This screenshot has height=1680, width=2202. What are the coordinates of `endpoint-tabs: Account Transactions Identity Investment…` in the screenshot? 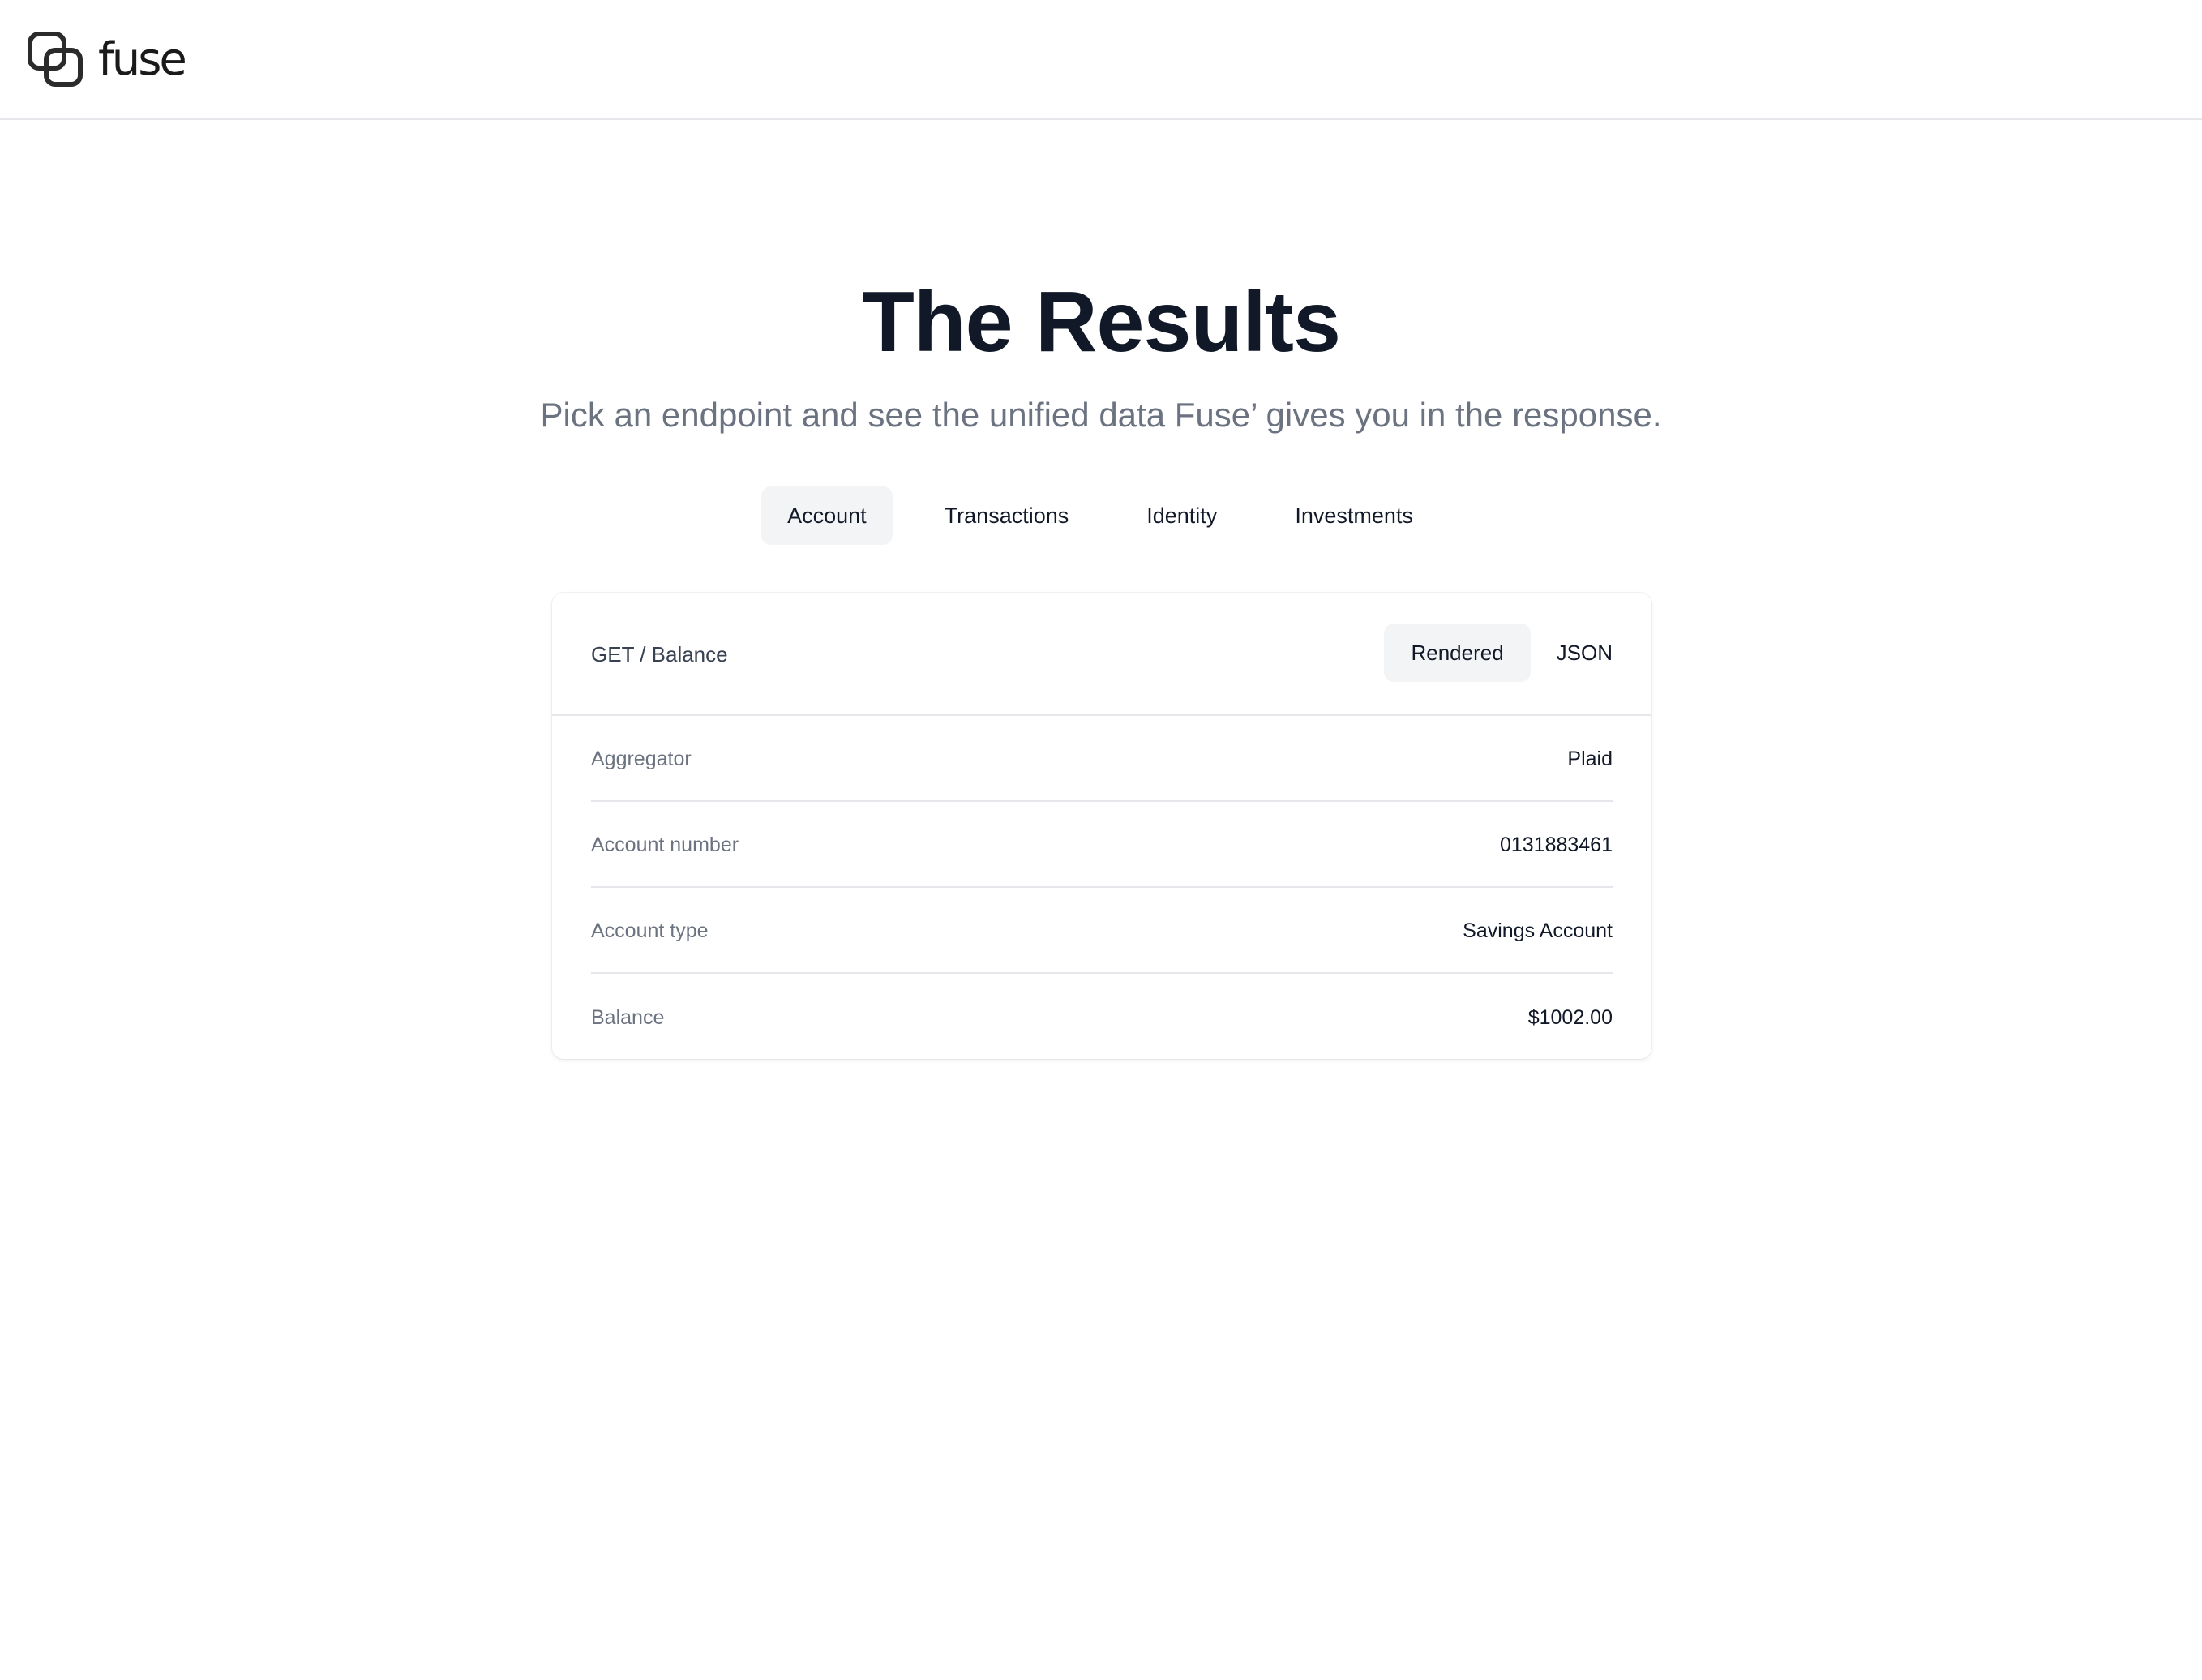 It's located at (1101, 516).